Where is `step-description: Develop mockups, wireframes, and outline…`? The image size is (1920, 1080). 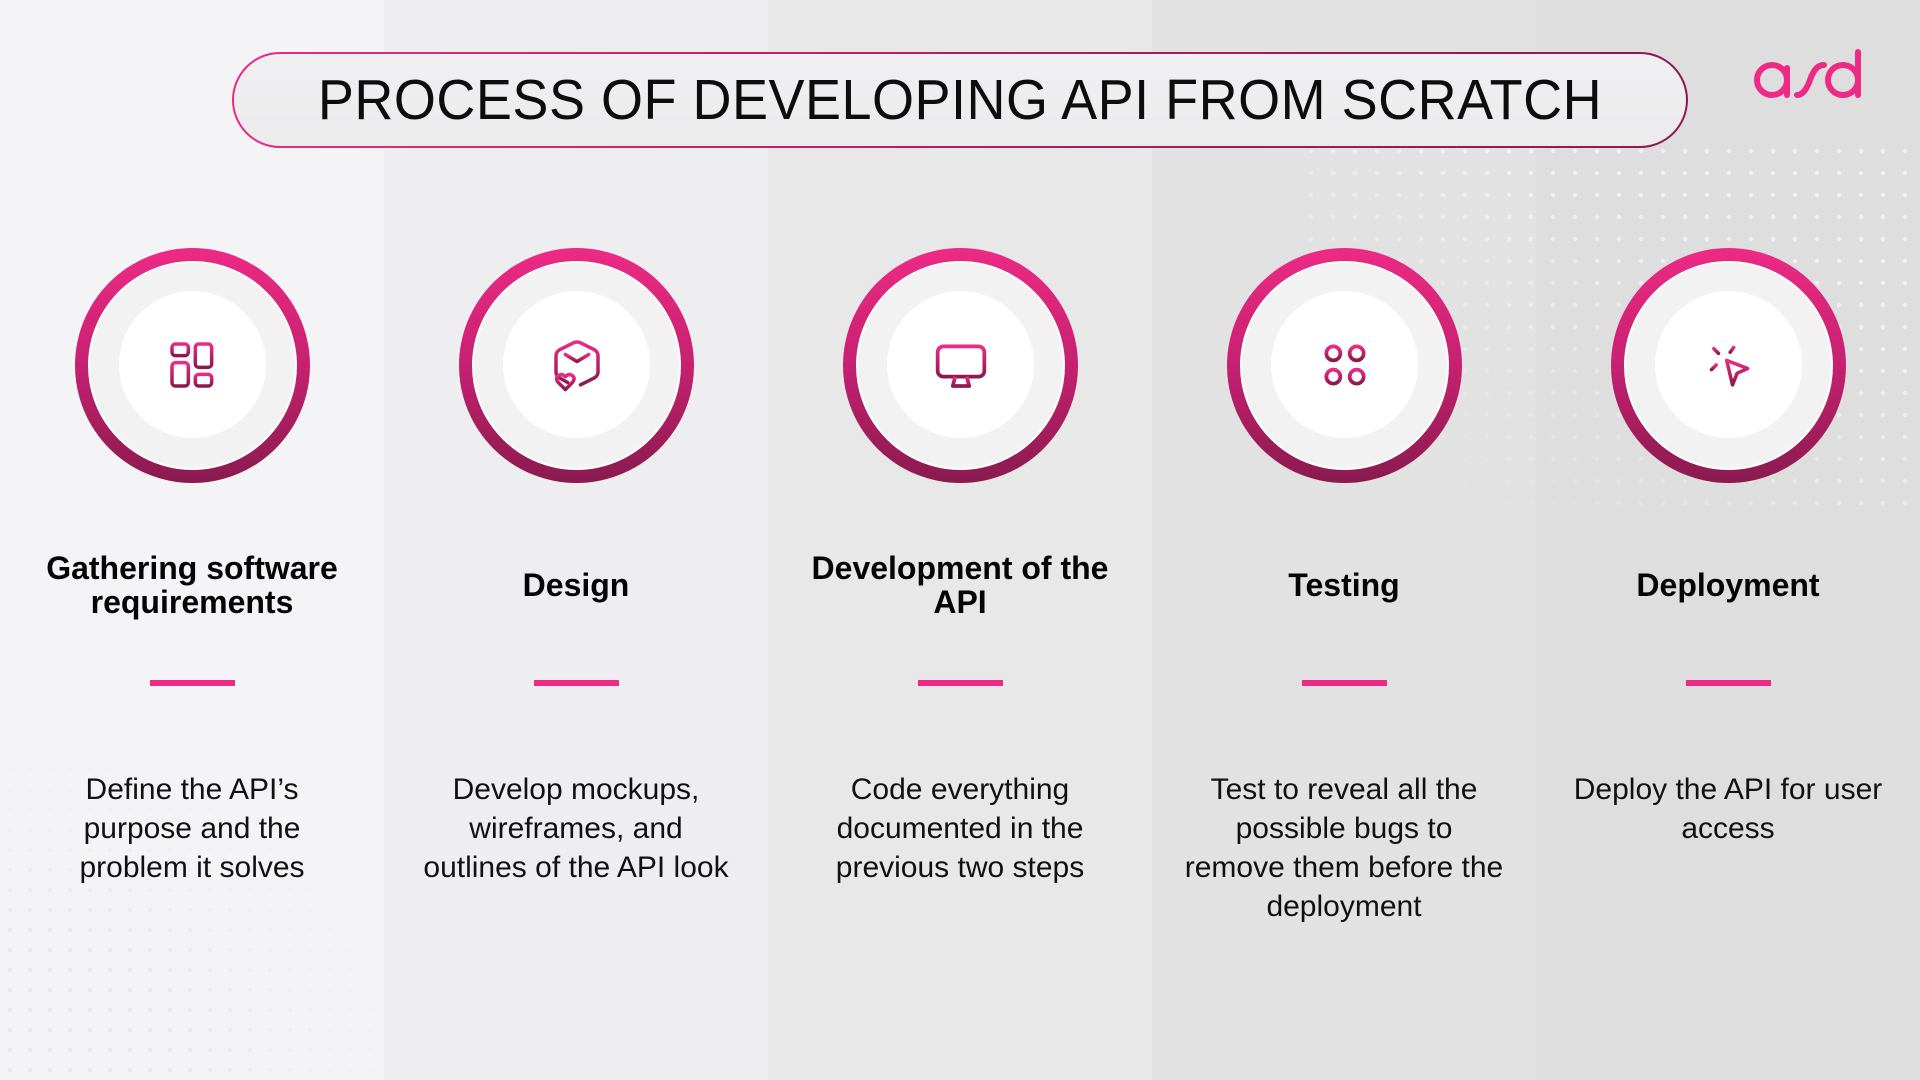 step-description: Develop mockups, wireframes, and outline… is located at coordinates (576, 828).